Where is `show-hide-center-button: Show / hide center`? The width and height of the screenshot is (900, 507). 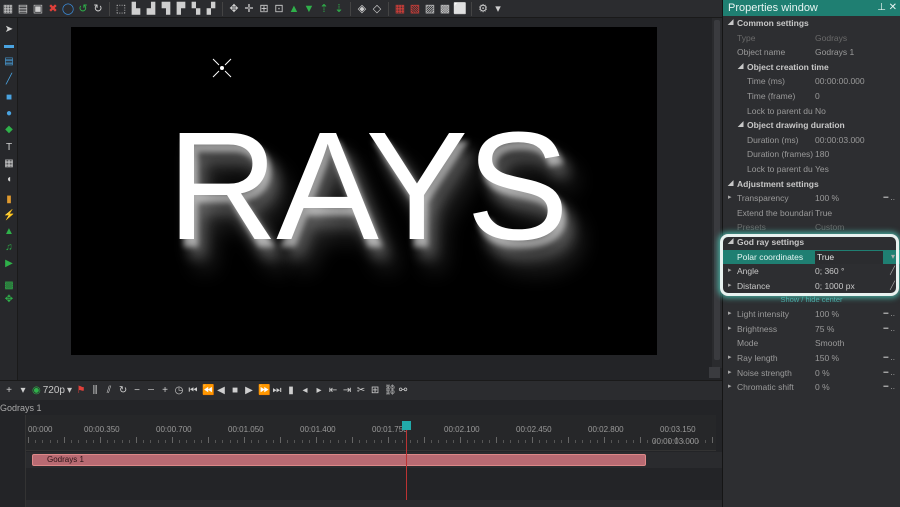 show-hide-center-button: Show / hide center is located at coordinates (811, 300).